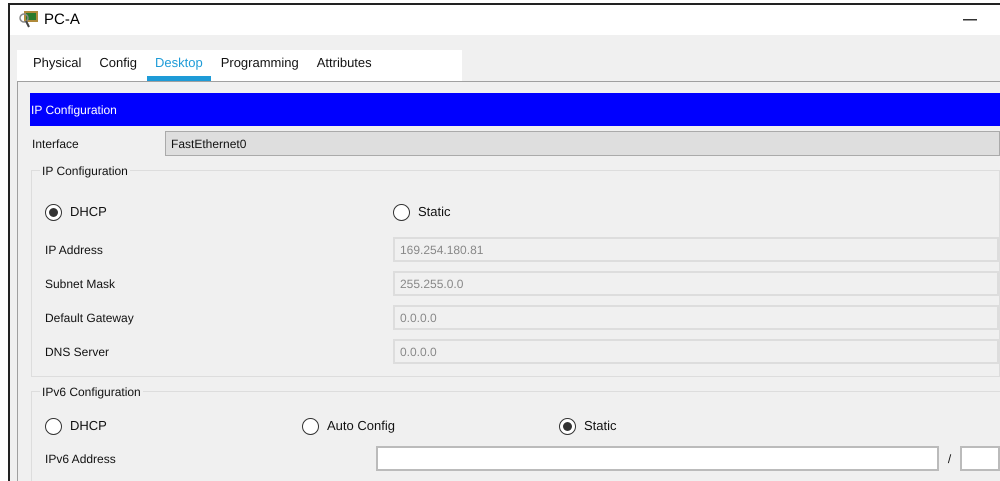 This screenshot has width=1000, height=481. What do you see at coordinates (582, 143) in the screenshot?
I see `interface-field: FastEthernet0` at bounding box center [582, 143].